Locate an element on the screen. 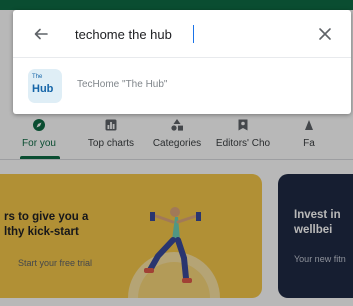 The width and height of the screenshot is (353, 306). close-icon is located at coordinates (325, 34).